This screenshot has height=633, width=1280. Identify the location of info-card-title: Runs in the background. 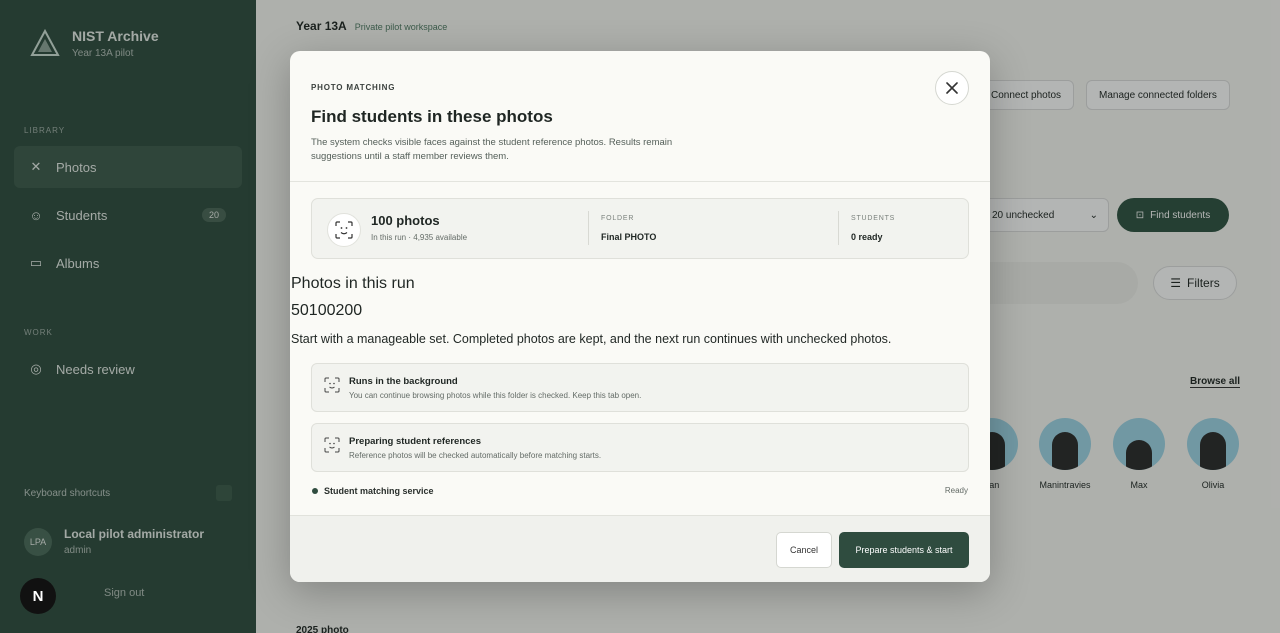
(403, 381).